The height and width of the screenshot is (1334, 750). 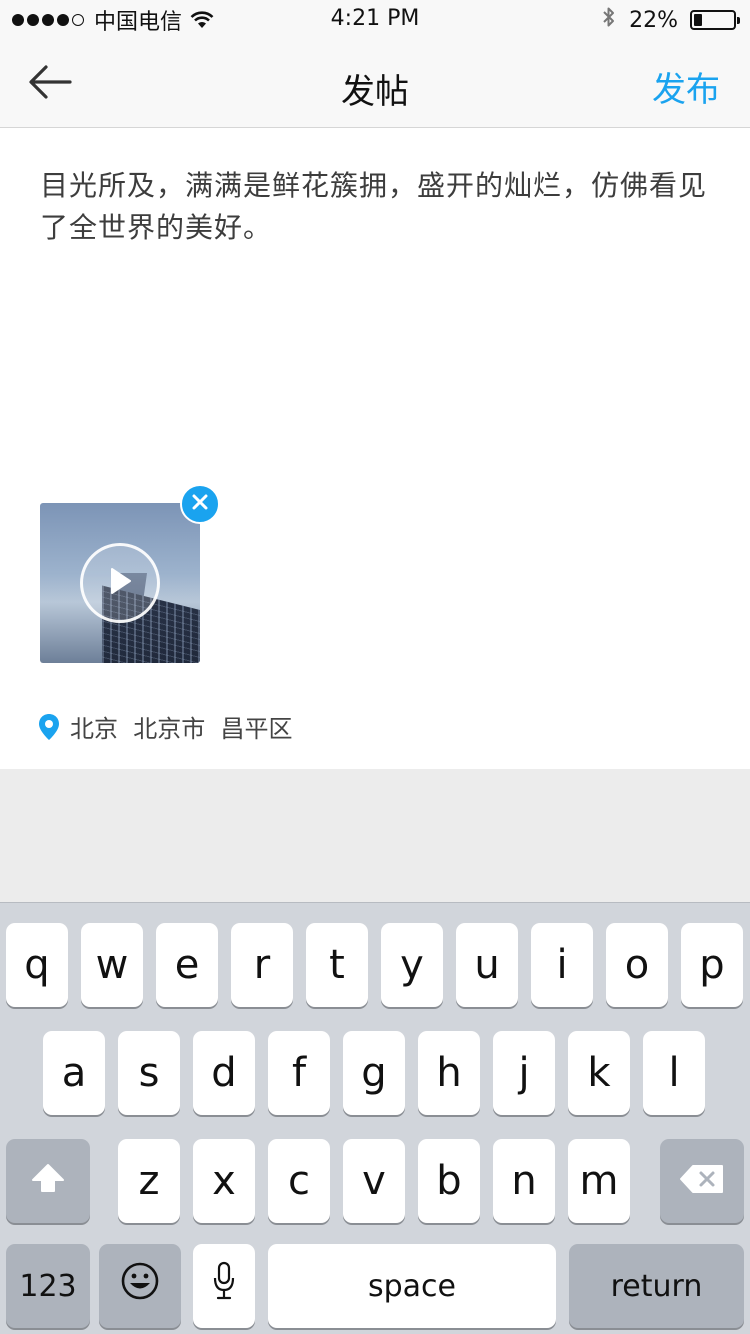 I want to click on play-icon, so click(x=120, y=583).